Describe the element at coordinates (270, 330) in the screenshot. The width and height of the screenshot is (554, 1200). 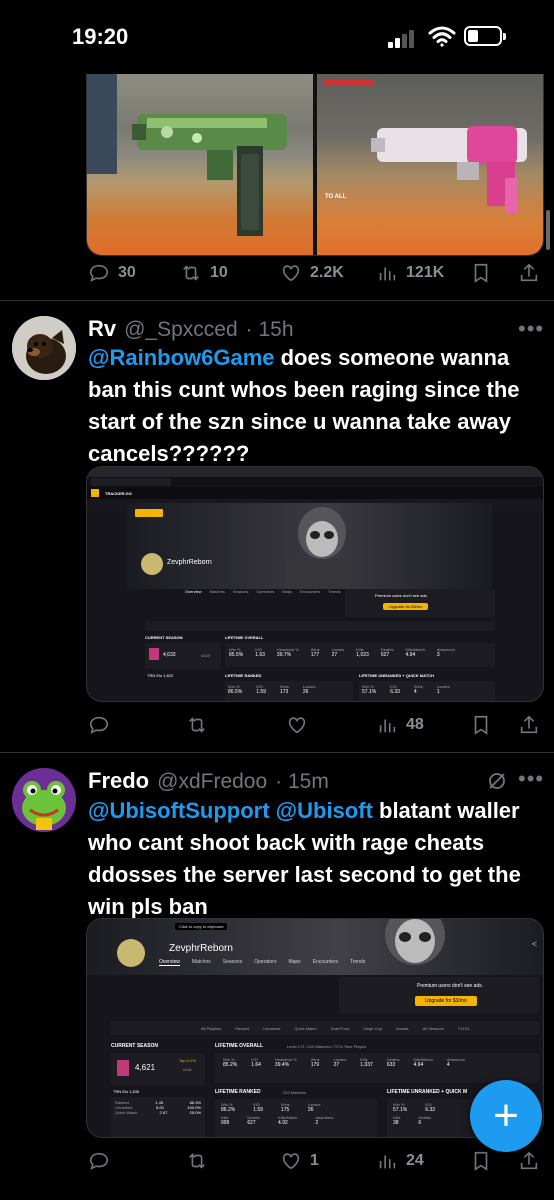
I see `tweet-time: · 15h` at that location.